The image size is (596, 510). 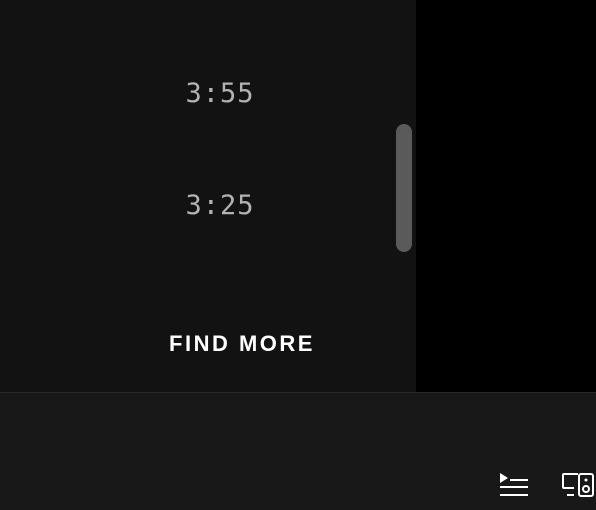 I want to click on track-duration: 3:25, so click(x=220, y=205).